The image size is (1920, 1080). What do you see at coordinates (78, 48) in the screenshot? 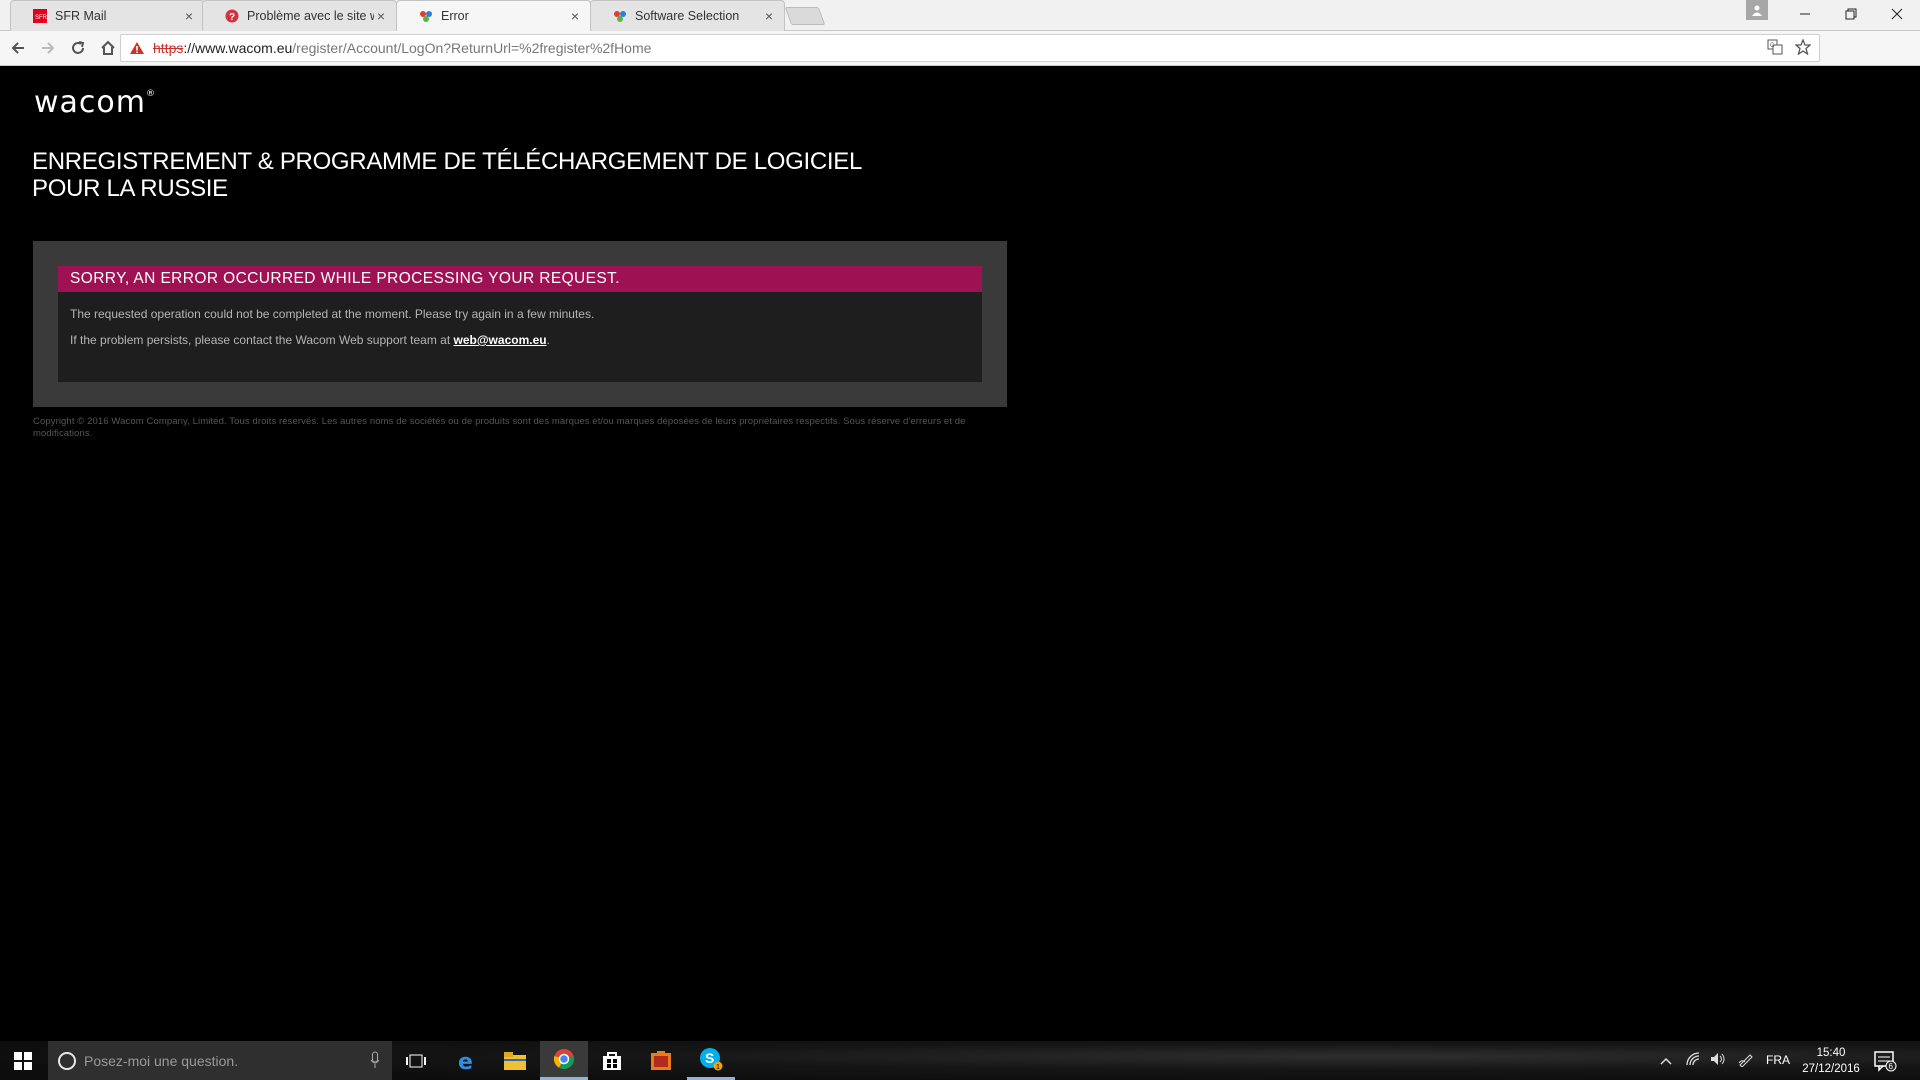
I see `reload-button` at bounding box center [78, 48].